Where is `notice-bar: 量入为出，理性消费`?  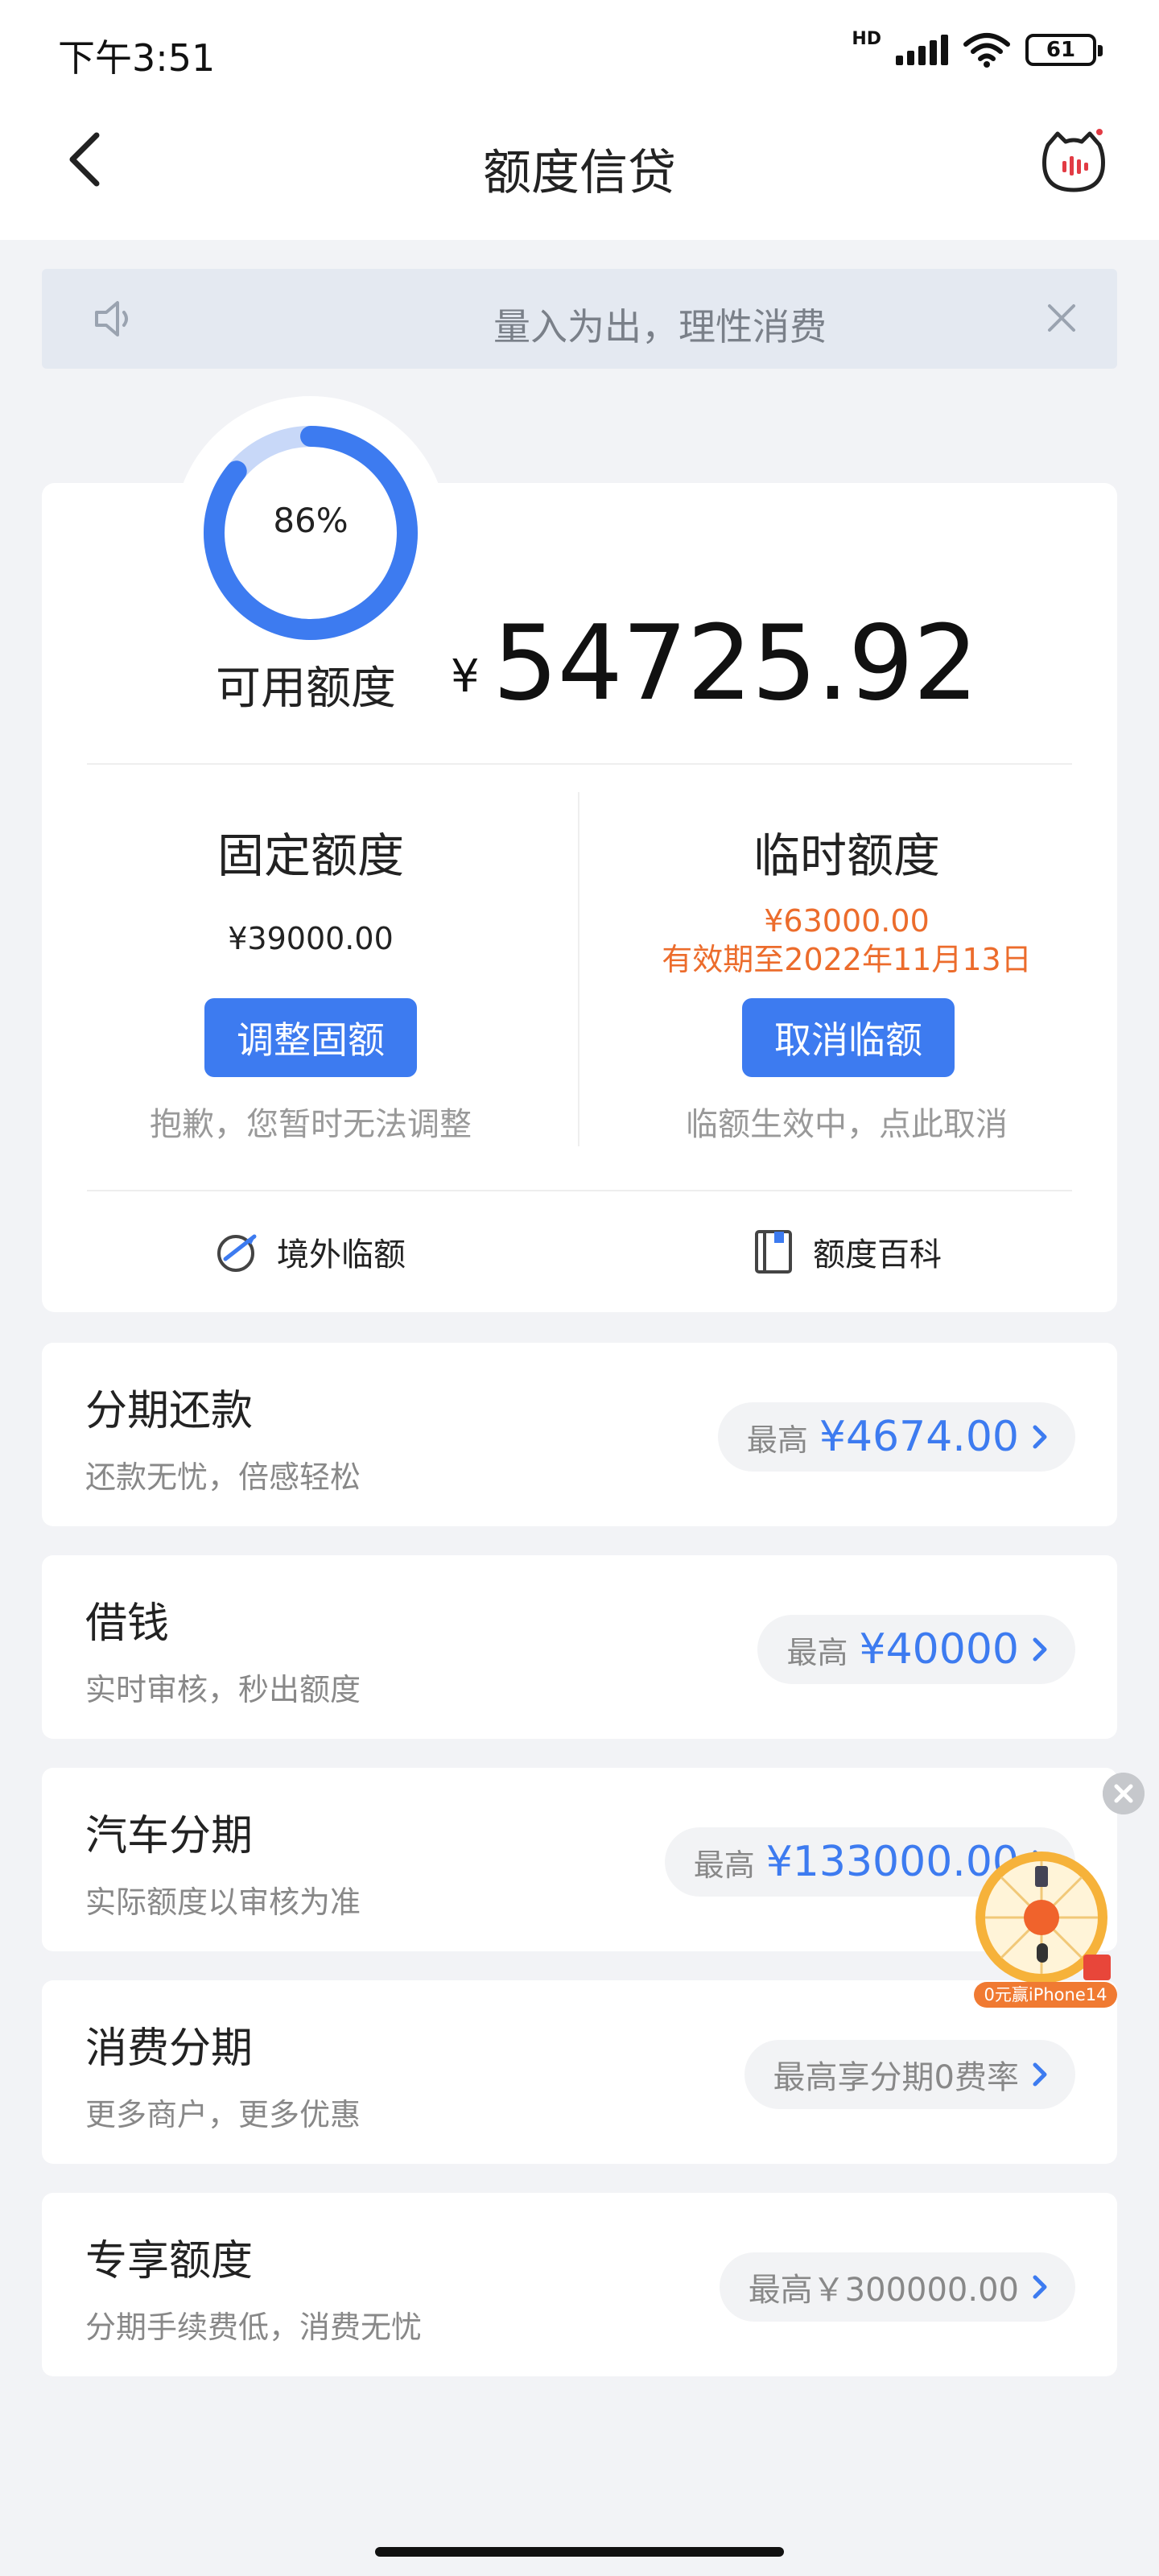
notice-bar: 量入为出，理性消费 is located at coordinates (579, 319).